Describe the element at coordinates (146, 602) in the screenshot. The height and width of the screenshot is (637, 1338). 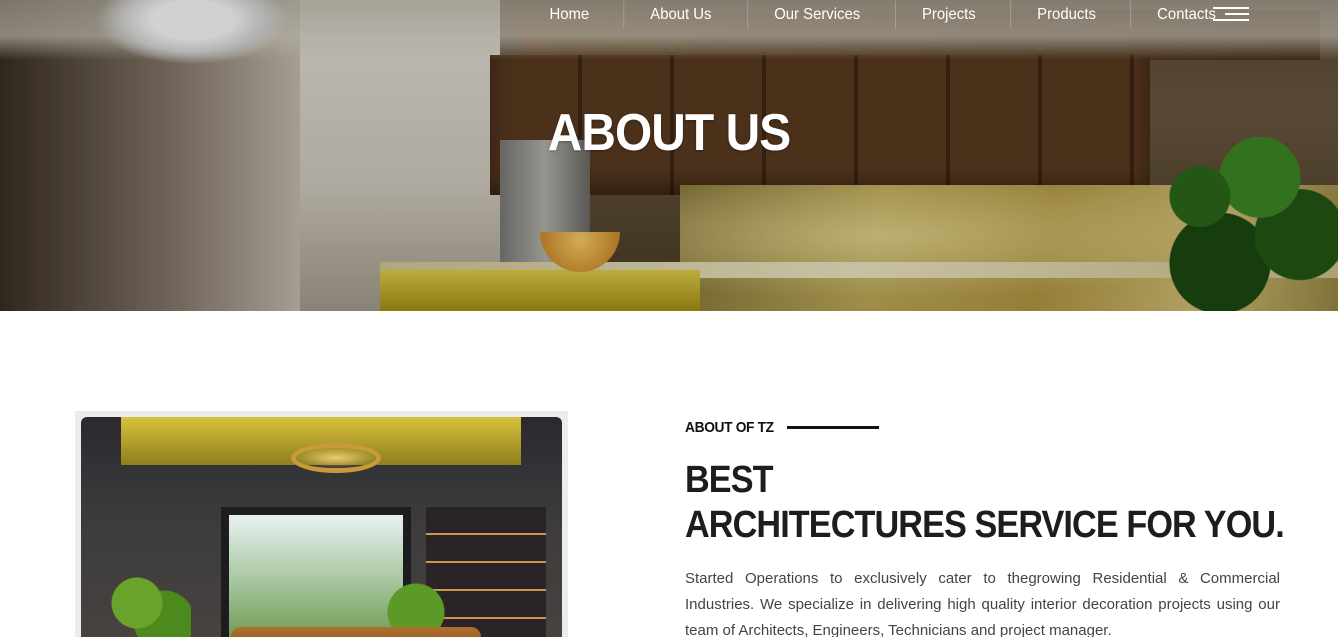
I see `about-image-plant` at that location.